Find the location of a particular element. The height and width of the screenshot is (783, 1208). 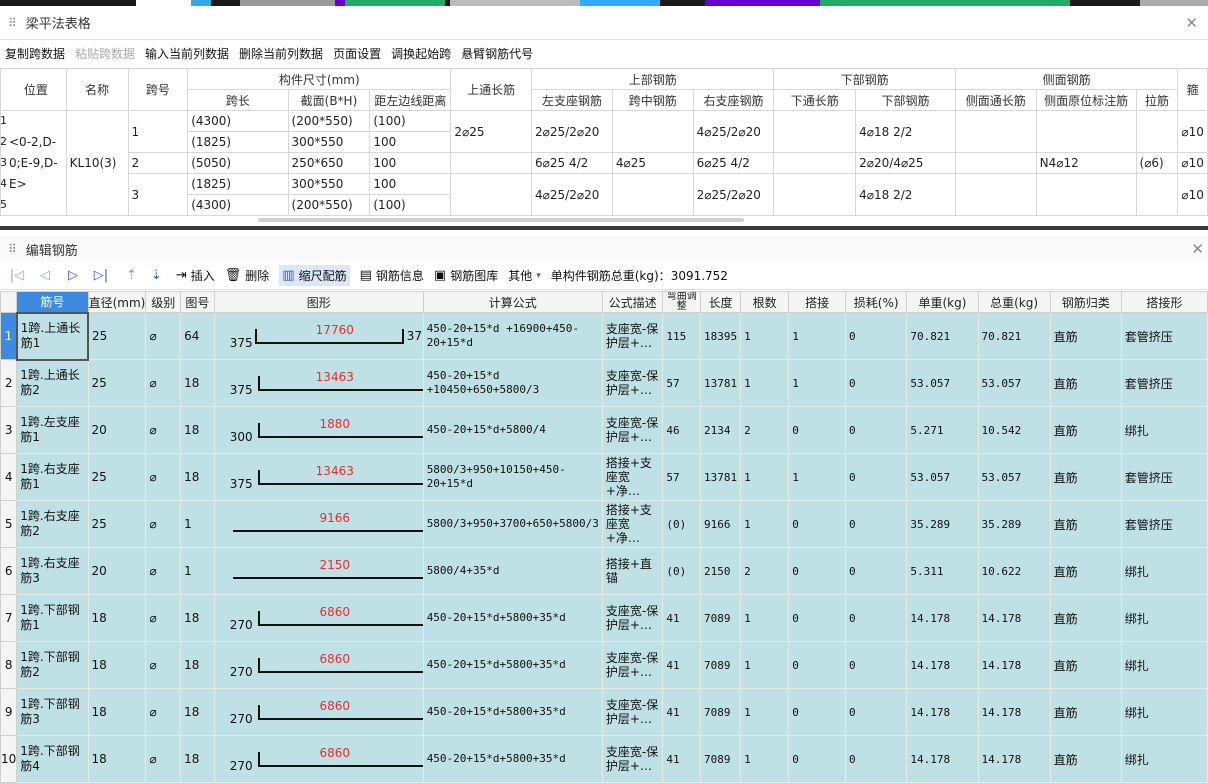

col-left-support: 左支座钢筋 is located at coordinates (572, 100).